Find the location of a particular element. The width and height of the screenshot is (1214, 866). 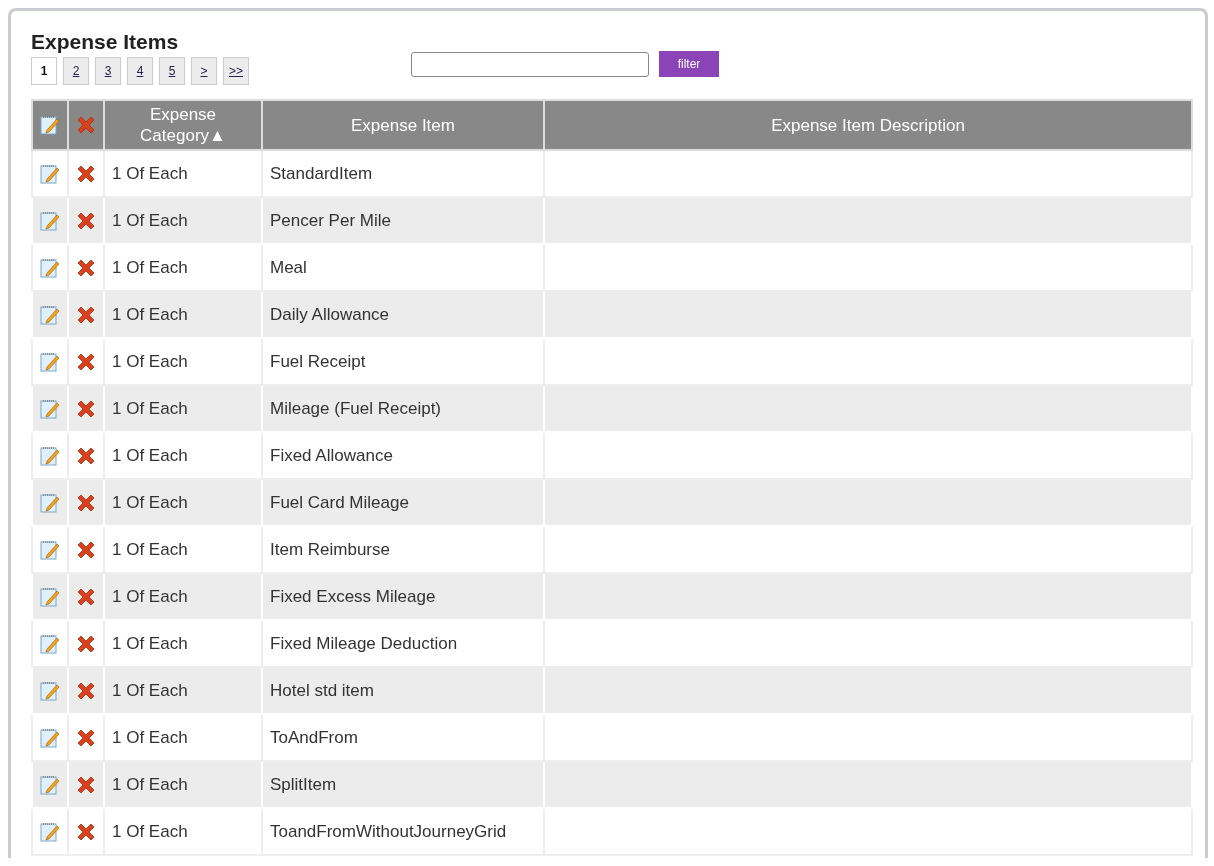

page-link: 1 is located at coordinates (44, 71).